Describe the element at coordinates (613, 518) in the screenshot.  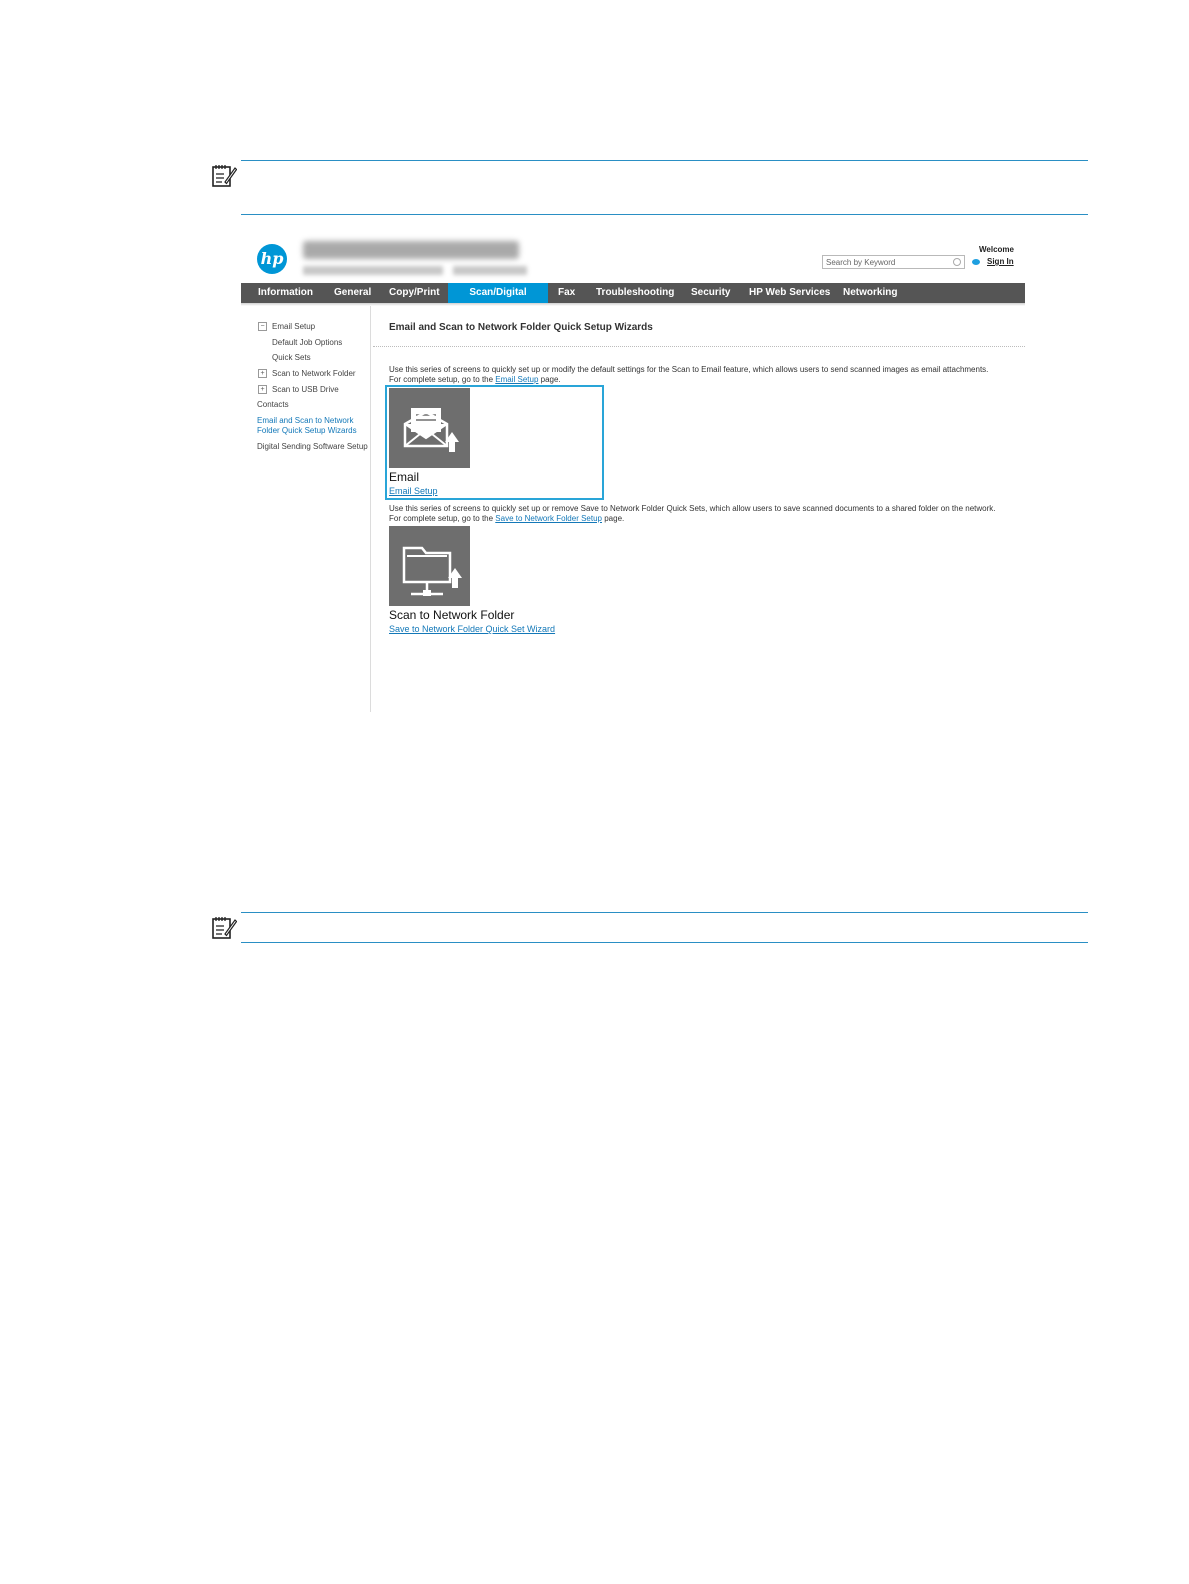
I see `folder-desc-tail: page.` at that location.